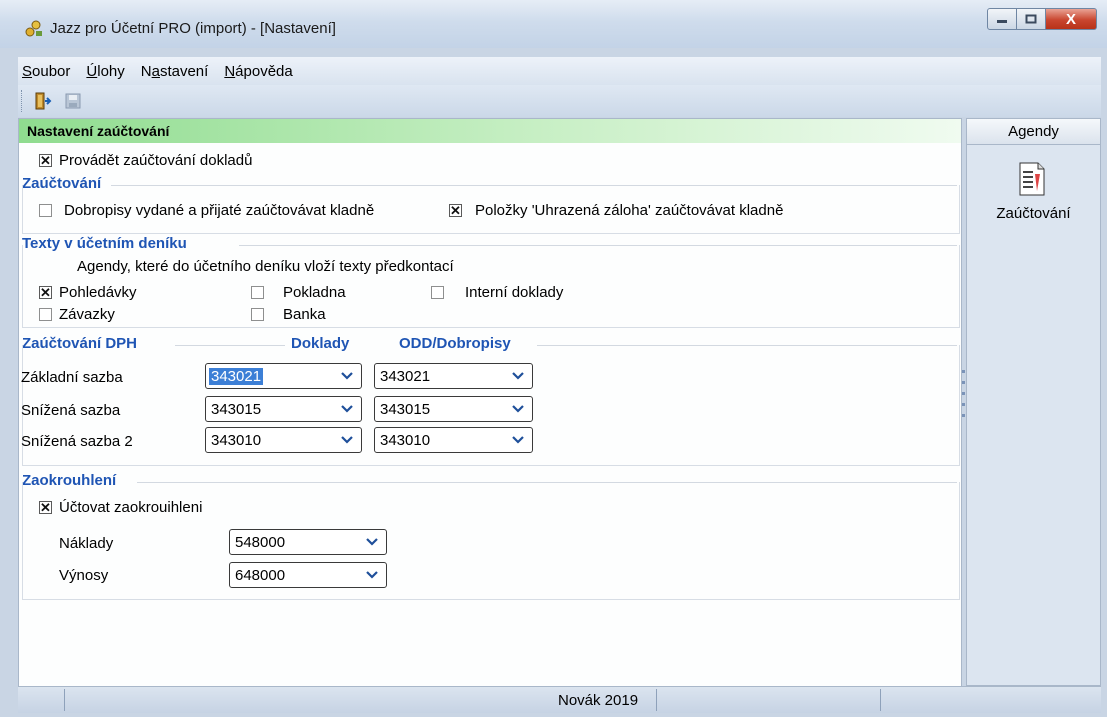 Image resolution: width=1107 pixels, height=717 pixels. I want to click on status-bar: Novák 2019, so click(559, 699).